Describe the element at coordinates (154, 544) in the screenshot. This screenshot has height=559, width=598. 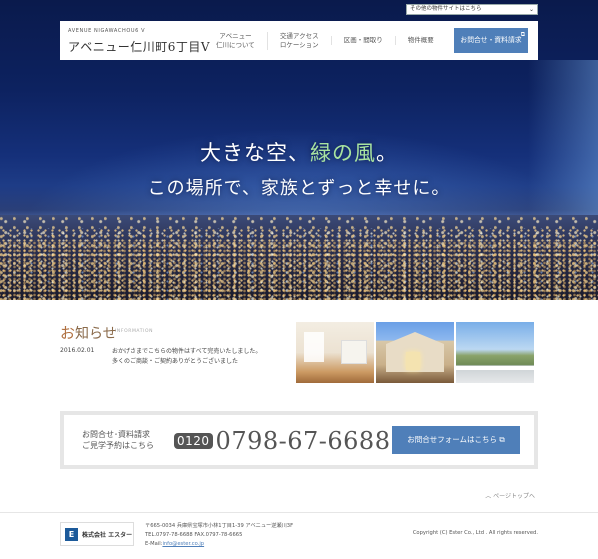
I see `email-label: E-Mail:` at that location.